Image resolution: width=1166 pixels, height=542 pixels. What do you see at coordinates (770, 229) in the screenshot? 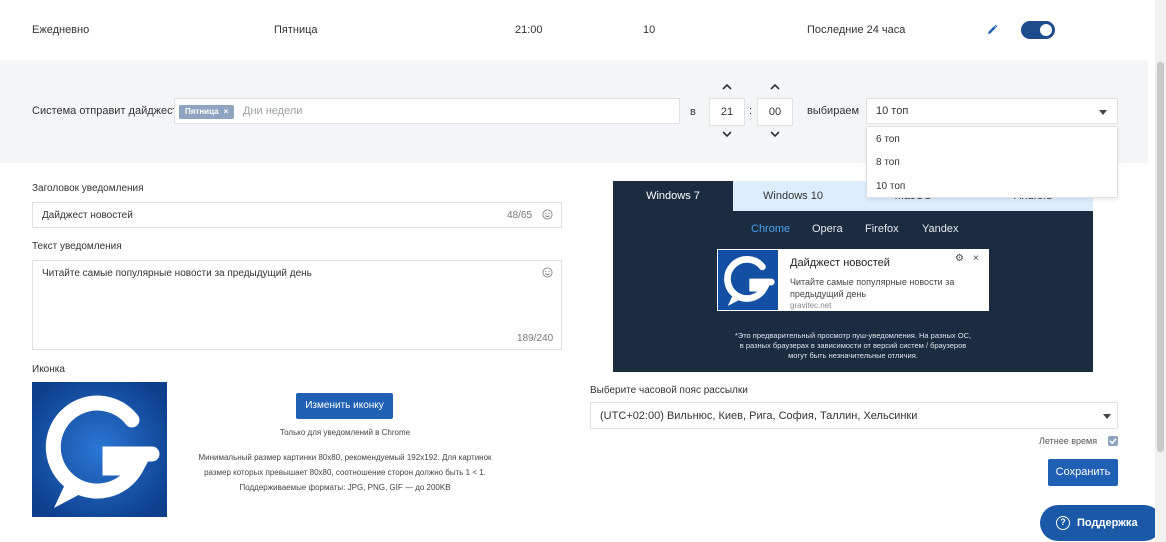
I see `browser-tab-chrome: Chrome` at bounding box center [770, 229].